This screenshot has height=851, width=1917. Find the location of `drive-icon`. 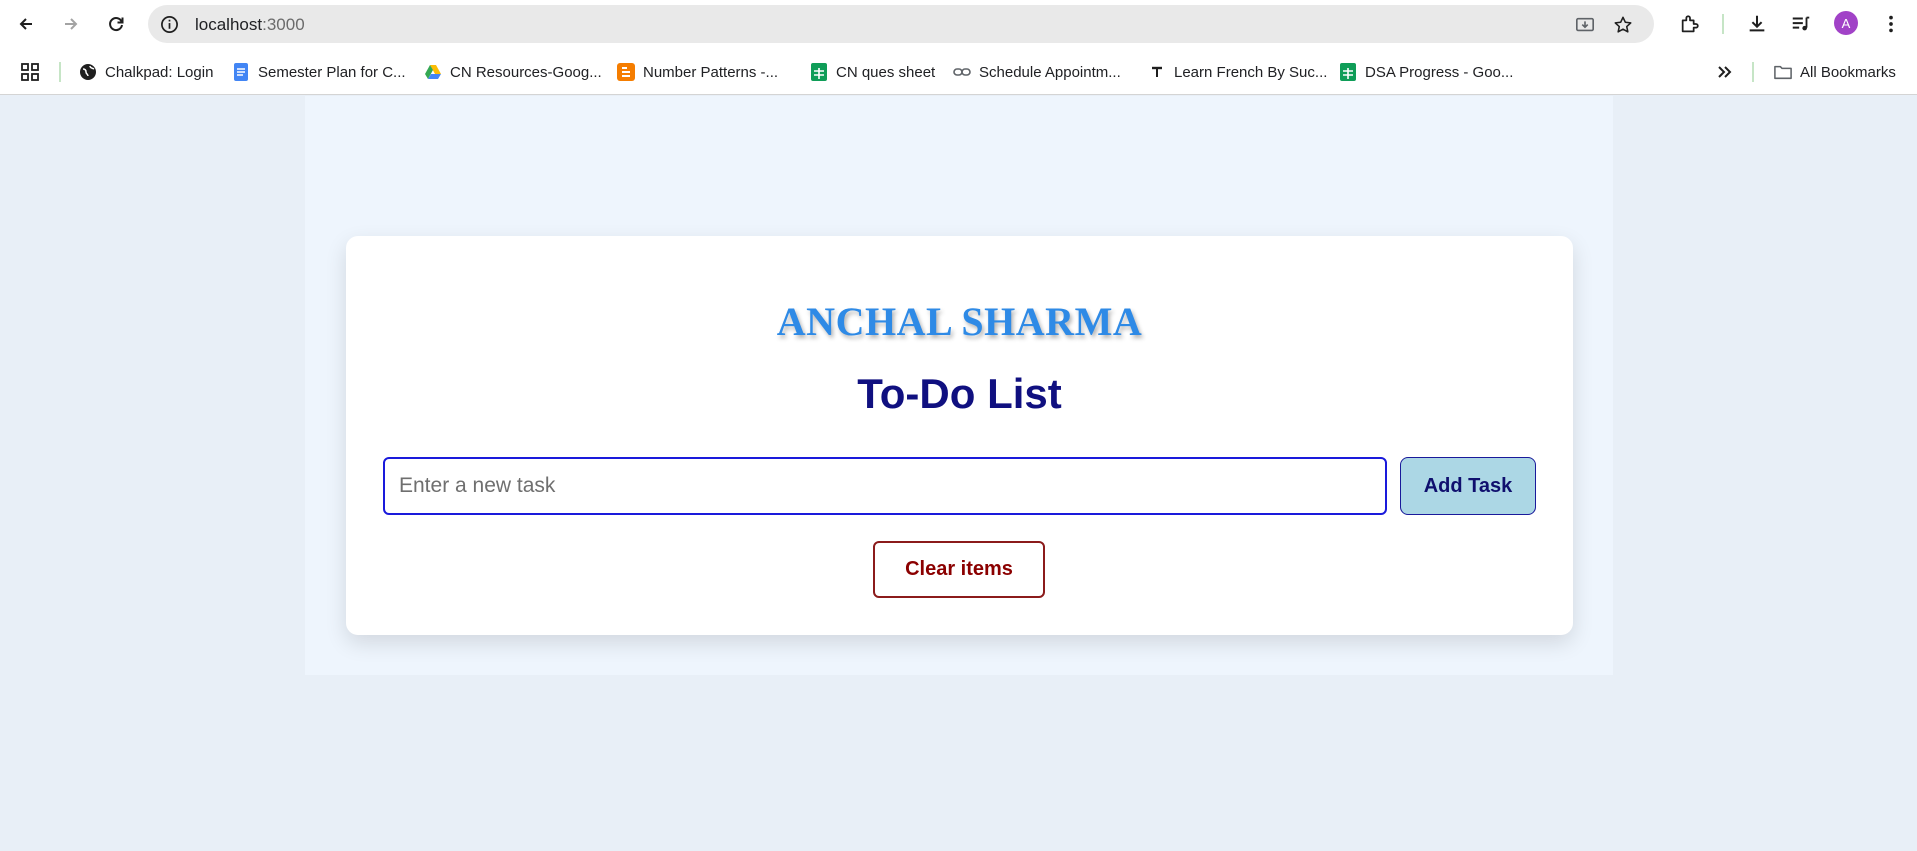

drive-icon is located at coordinates (433, 72).